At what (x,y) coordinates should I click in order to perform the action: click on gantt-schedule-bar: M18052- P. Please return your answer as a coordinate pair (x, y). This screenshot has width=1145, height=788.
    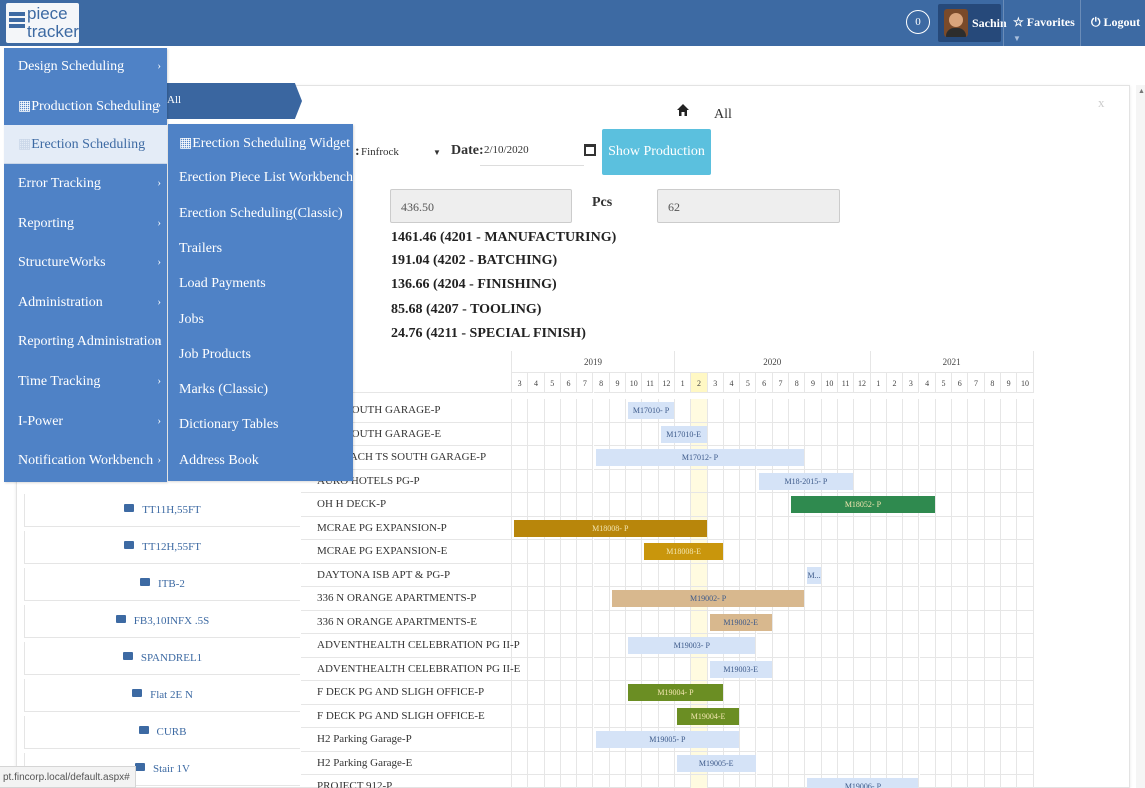
    Looking at the image, I should click on (863, 504).